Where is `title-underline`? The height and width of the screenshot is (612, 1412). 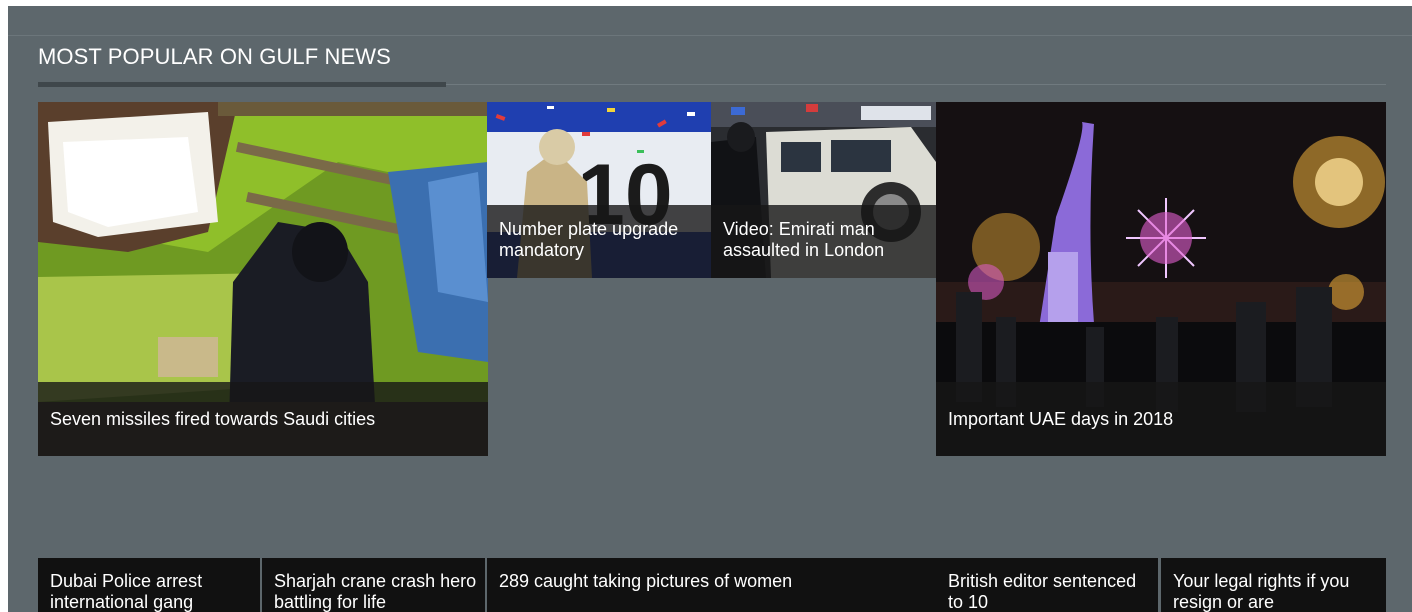
title-underline is located at coordinates (242, 84).